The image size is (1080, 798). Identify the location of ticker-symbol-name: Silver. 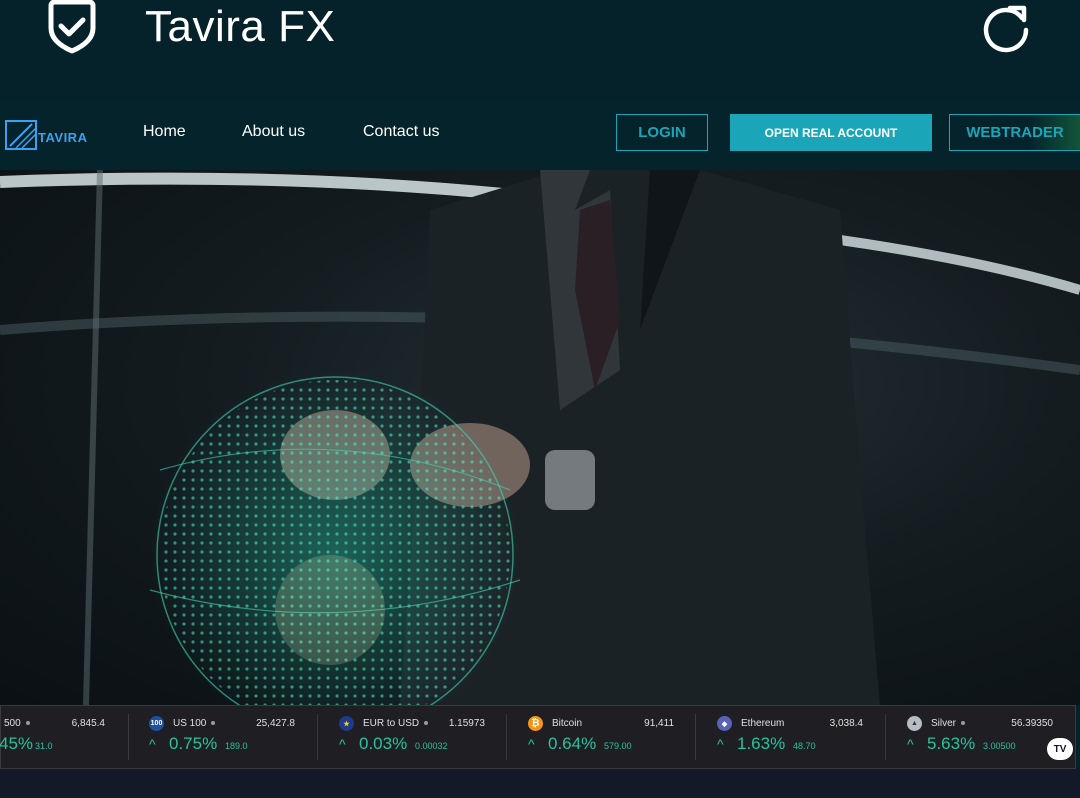
(944, 723).